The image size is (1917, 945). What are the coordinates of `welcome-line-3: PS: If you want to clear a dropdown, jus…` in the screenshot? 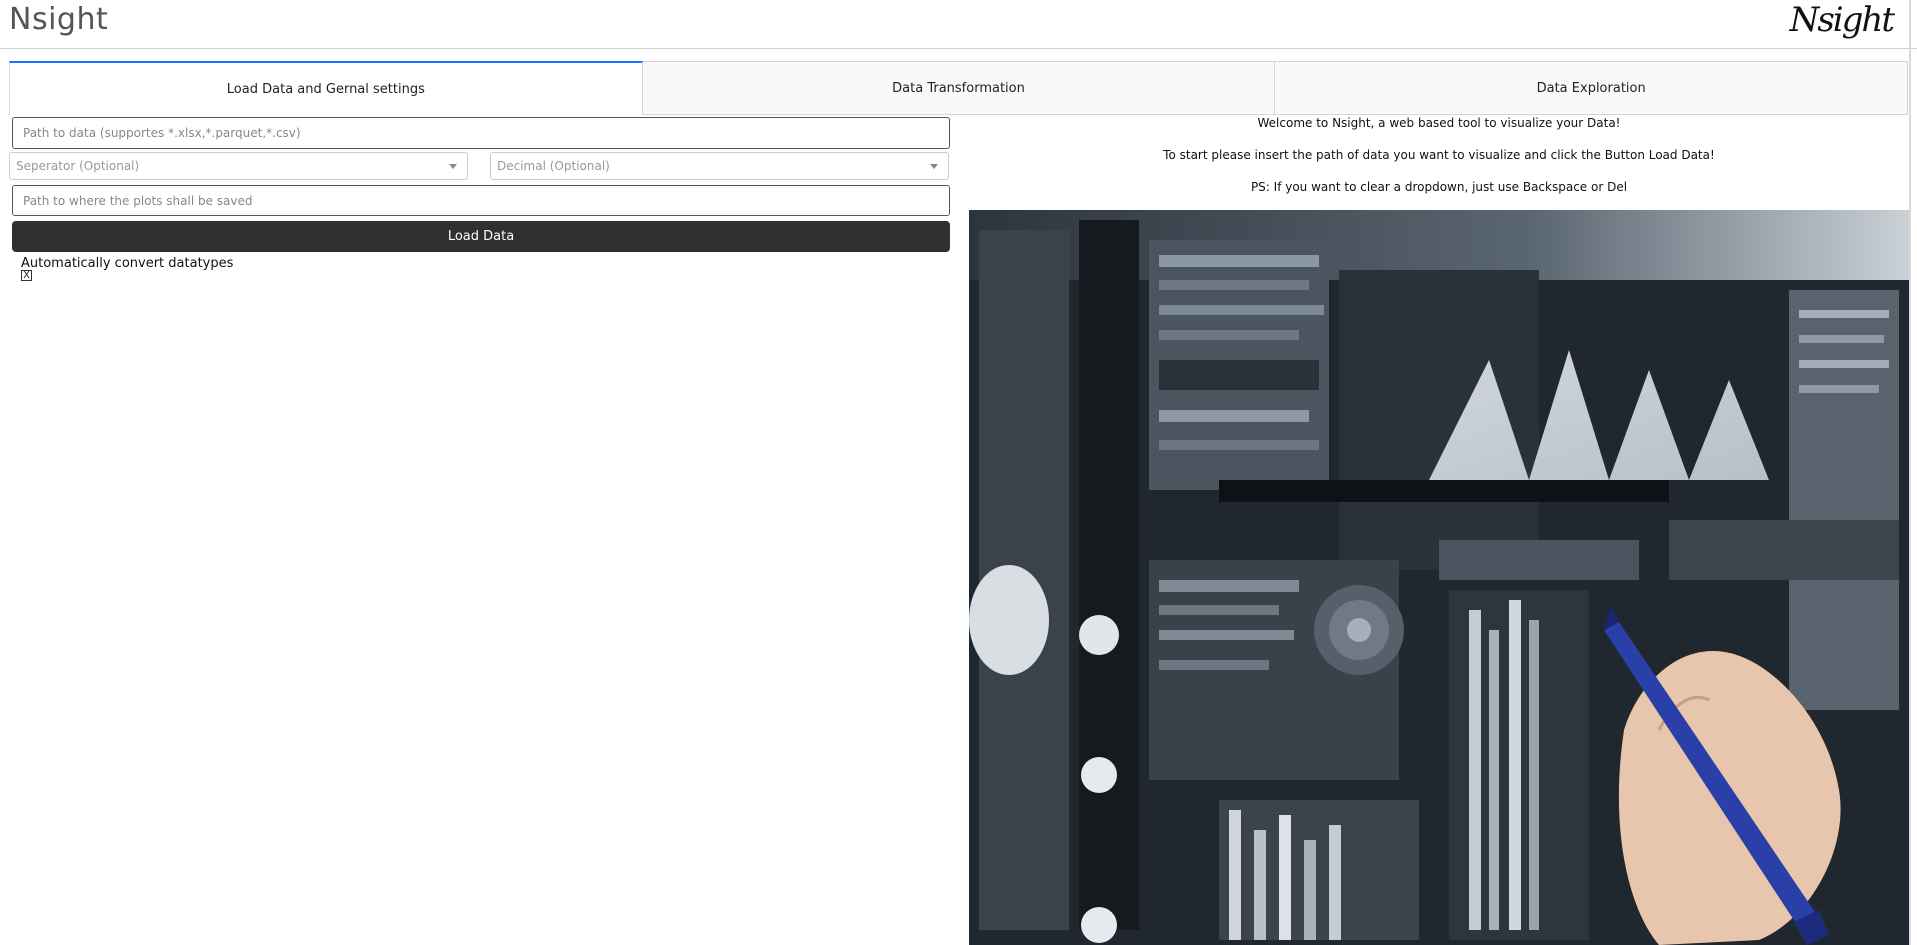 It's located at (1439, 187).